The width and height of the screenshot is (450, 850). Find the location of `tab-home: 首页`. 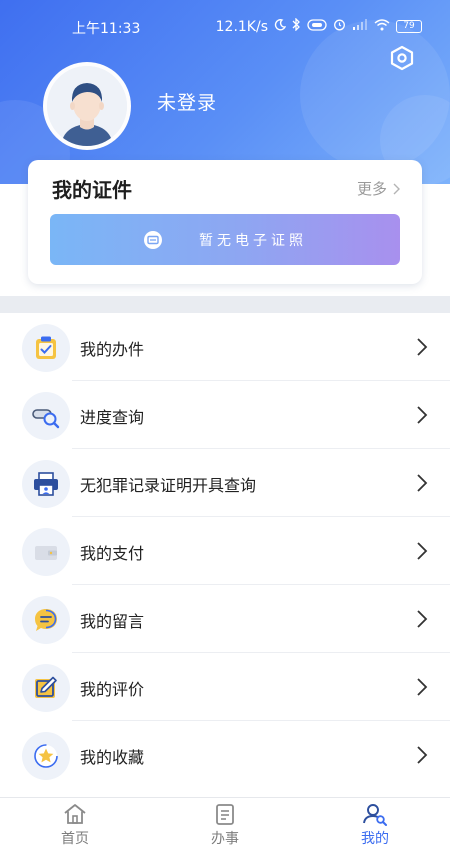

tab-home: 首页 is located at coordinates (75, 824).